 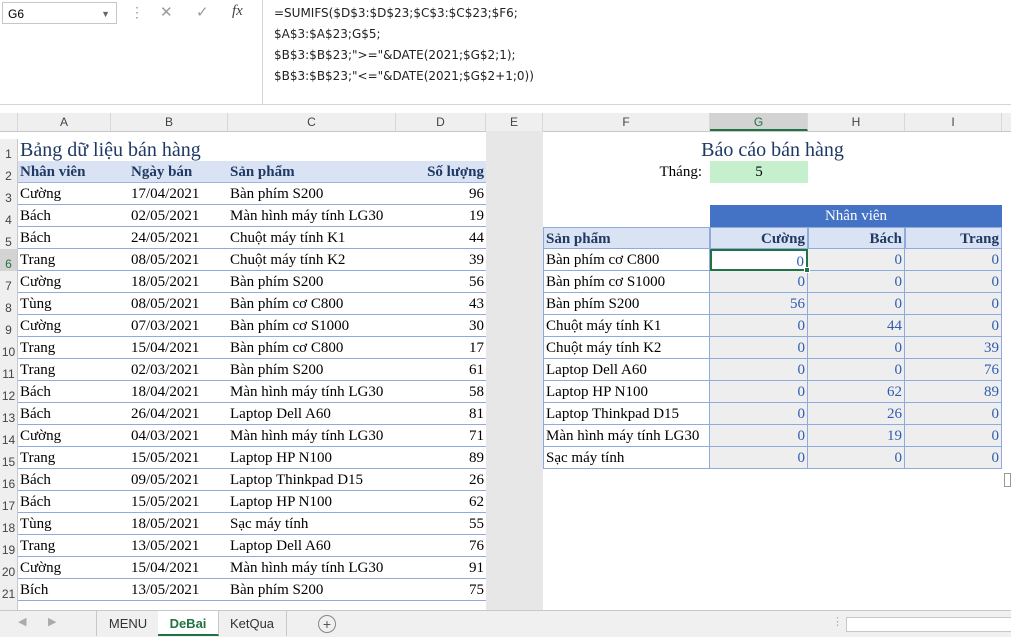 I want to click on left-table-cell: 17/04/2021, so click(x=169, y=194).